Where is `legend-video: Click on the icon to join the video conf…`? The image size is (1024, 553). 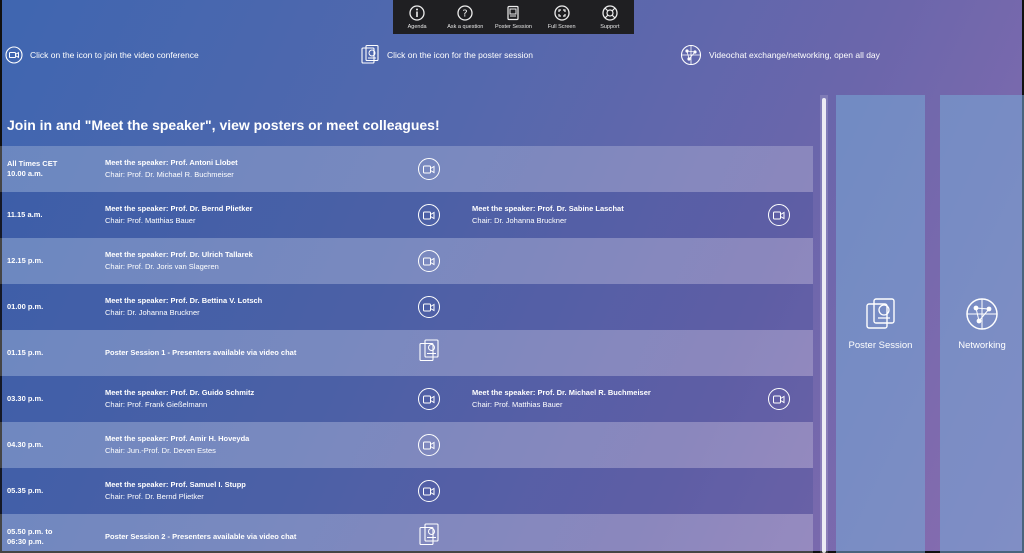
legend-video: Click on the icon to join the video conf… is located at coordinates (102, 55).